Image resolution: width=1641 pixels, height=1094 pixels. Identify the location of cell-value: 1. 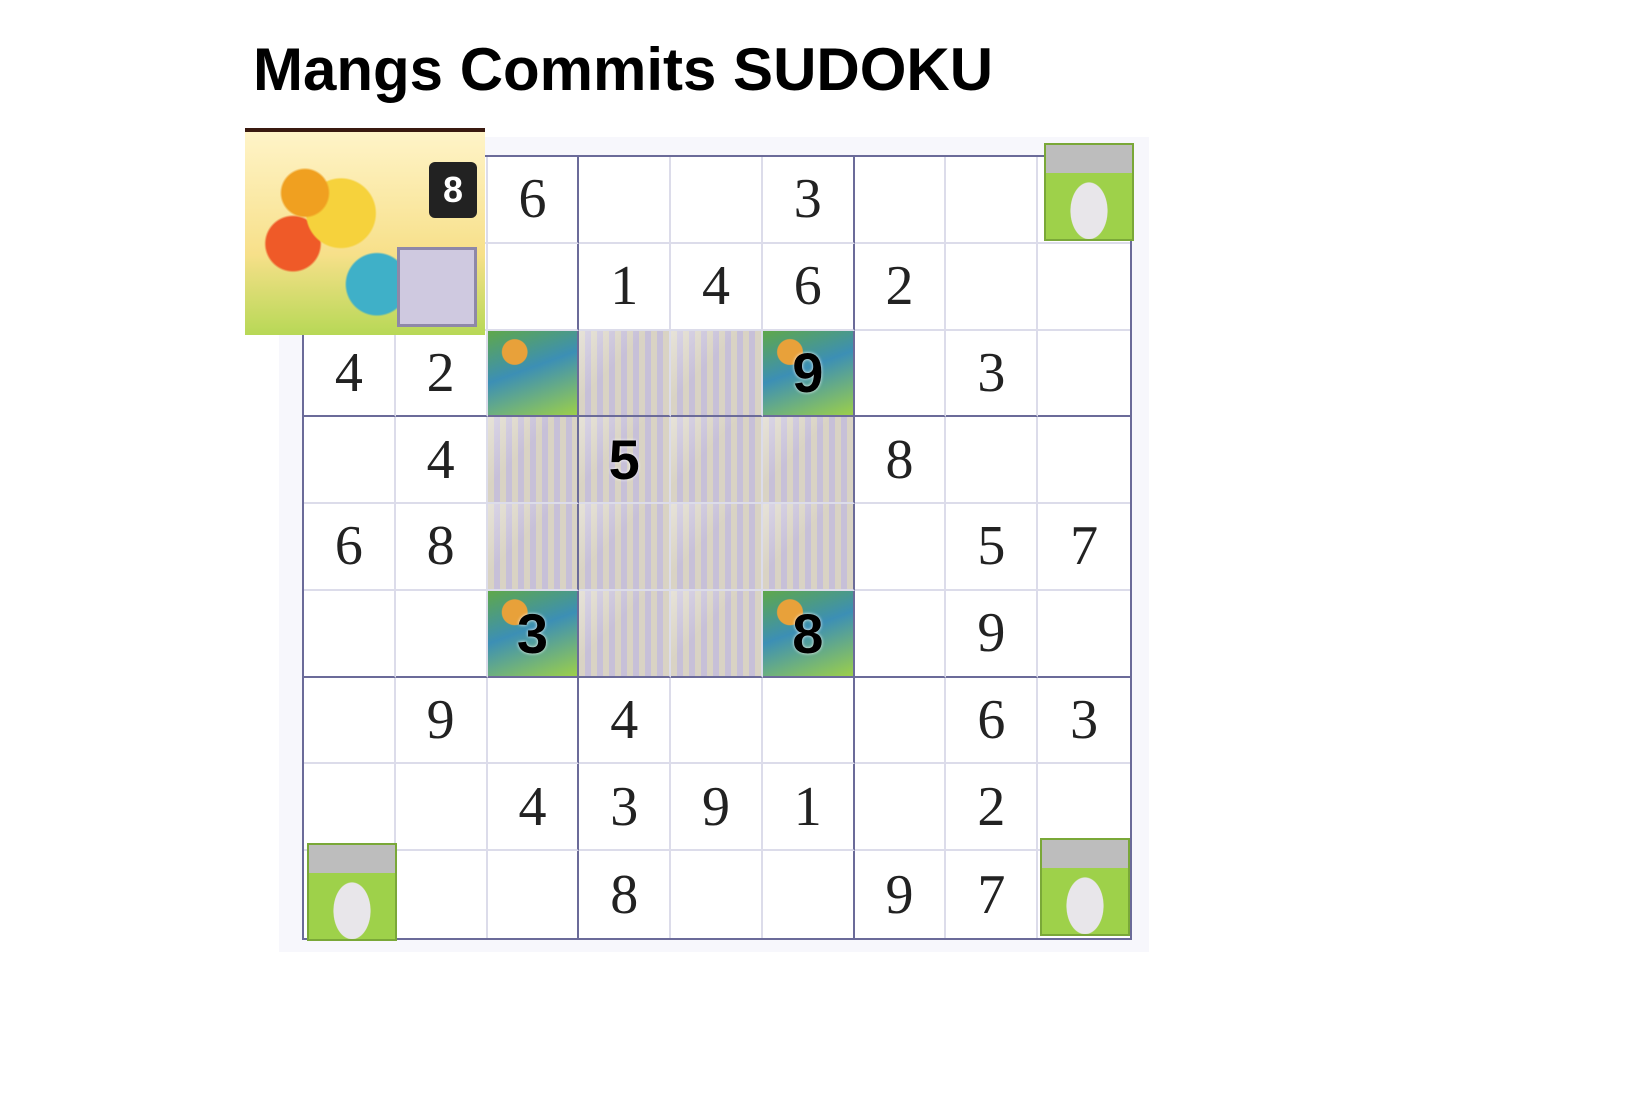
(624, 286).